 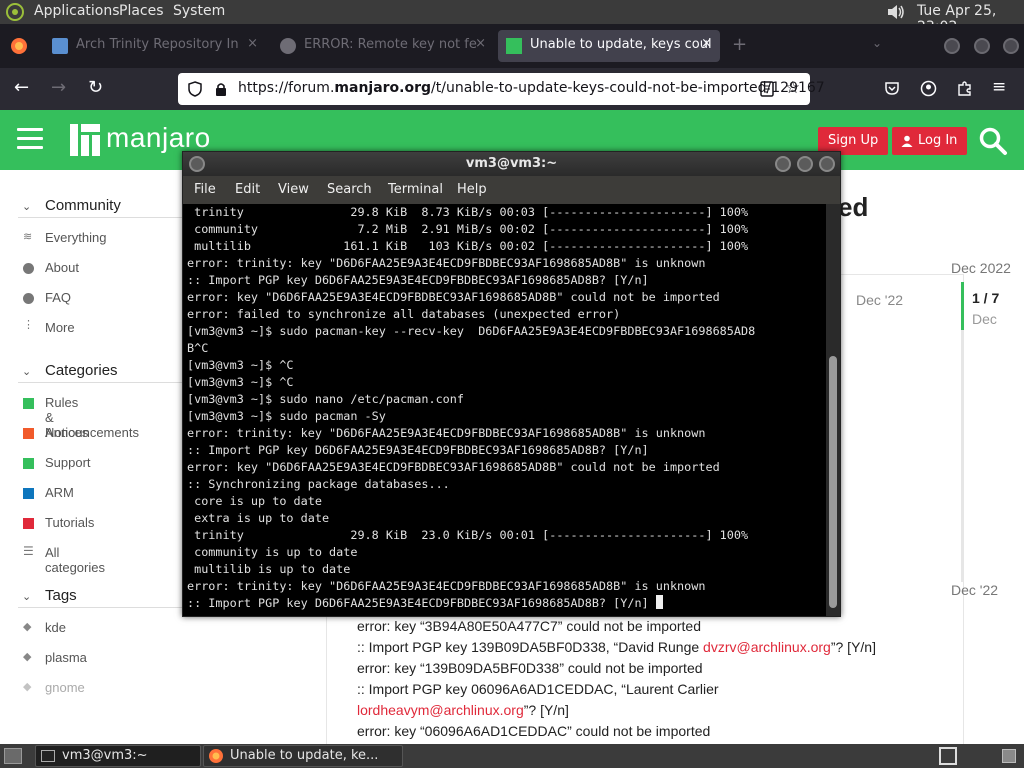 What do you see at coordinates (258, 518) in the screenshot?
I see `terminal-line: extra is up to date` at bounding box center [258, 518].